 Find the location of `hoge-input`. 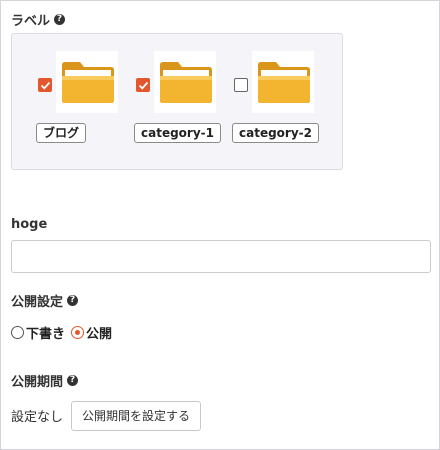

hoge-input is located at coordinates (221, 256).